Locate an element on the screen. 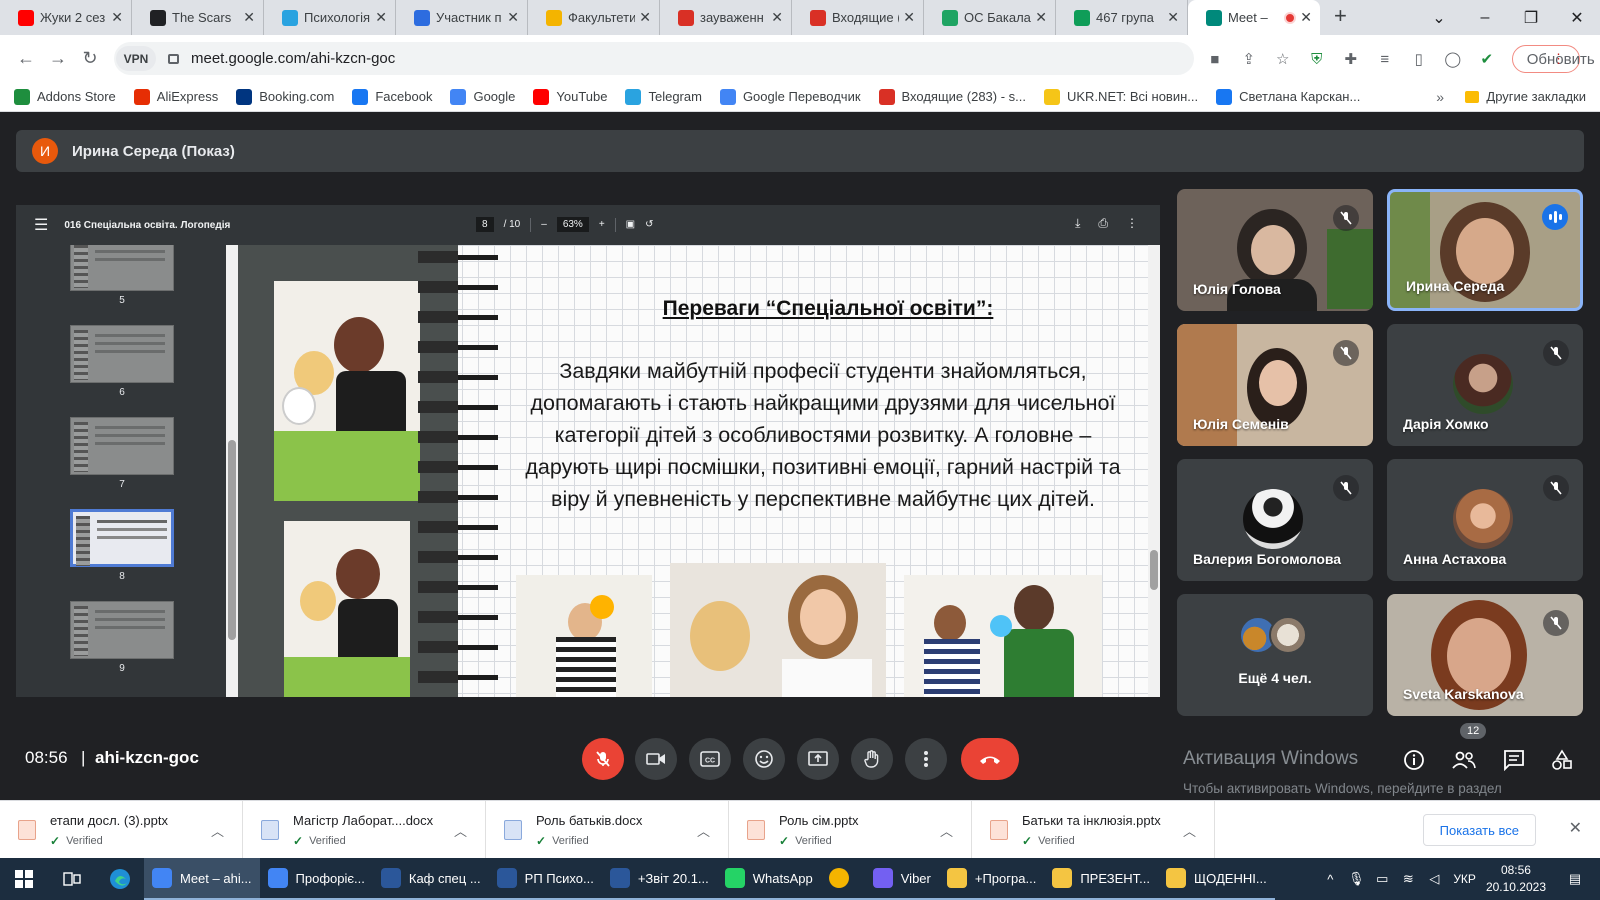 The width and height of the screenshot is (1600, 900). share-icon: ⇪ is located at coordinates (1249, 59).